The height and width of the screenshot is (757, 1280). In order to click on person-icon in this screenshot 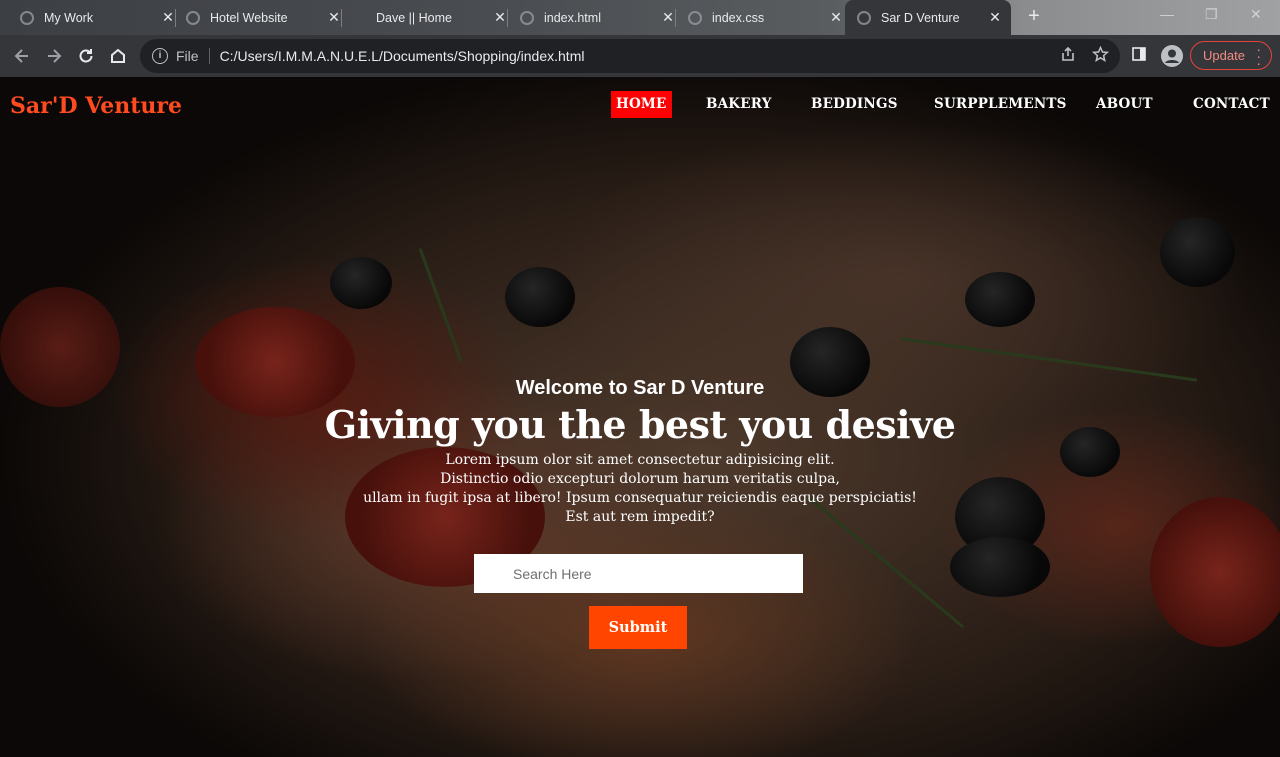, I will do `click(1172, 56)`.